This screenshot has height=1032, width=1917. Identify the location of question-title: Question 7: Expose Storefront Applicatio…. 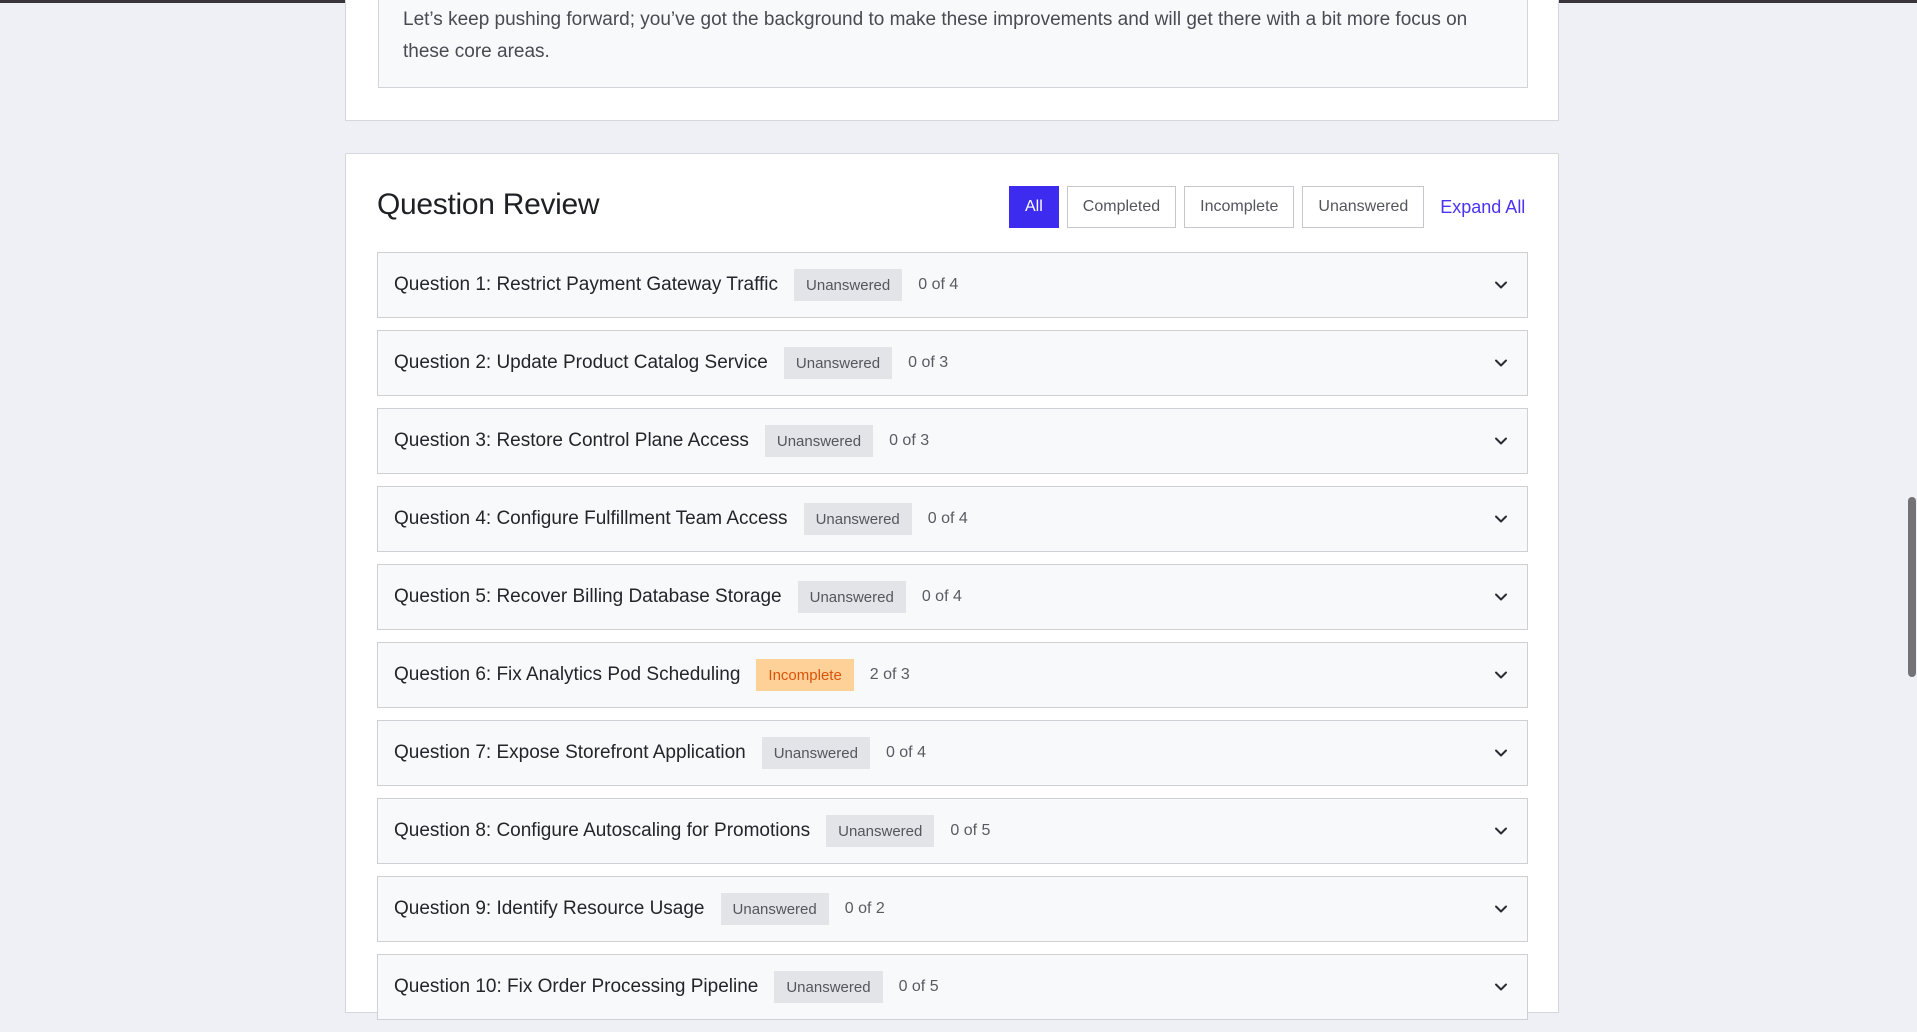
(570, 752).